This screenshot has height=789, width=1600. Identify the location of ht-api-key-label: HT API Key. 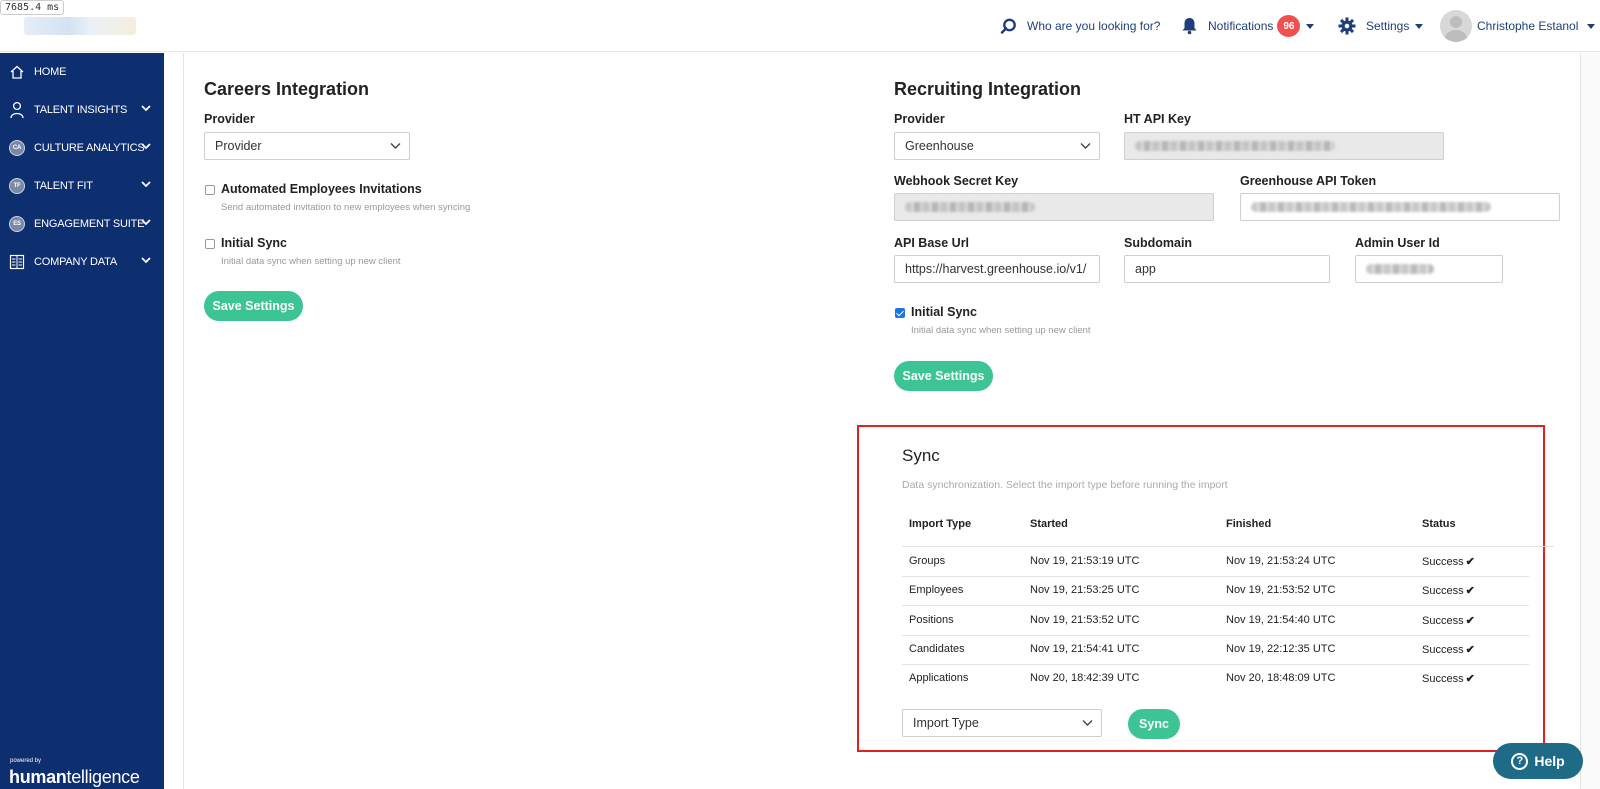
(1157, 119).